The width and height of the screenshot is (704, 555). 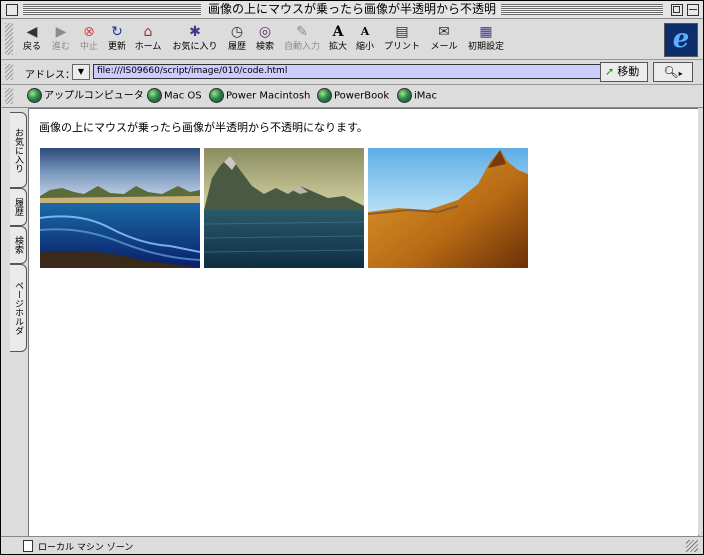 What do you see at coordinates (365, 40) in the screenshot?
I see `text-smaller-button: A 縮小` at bounding box center [365, 40].